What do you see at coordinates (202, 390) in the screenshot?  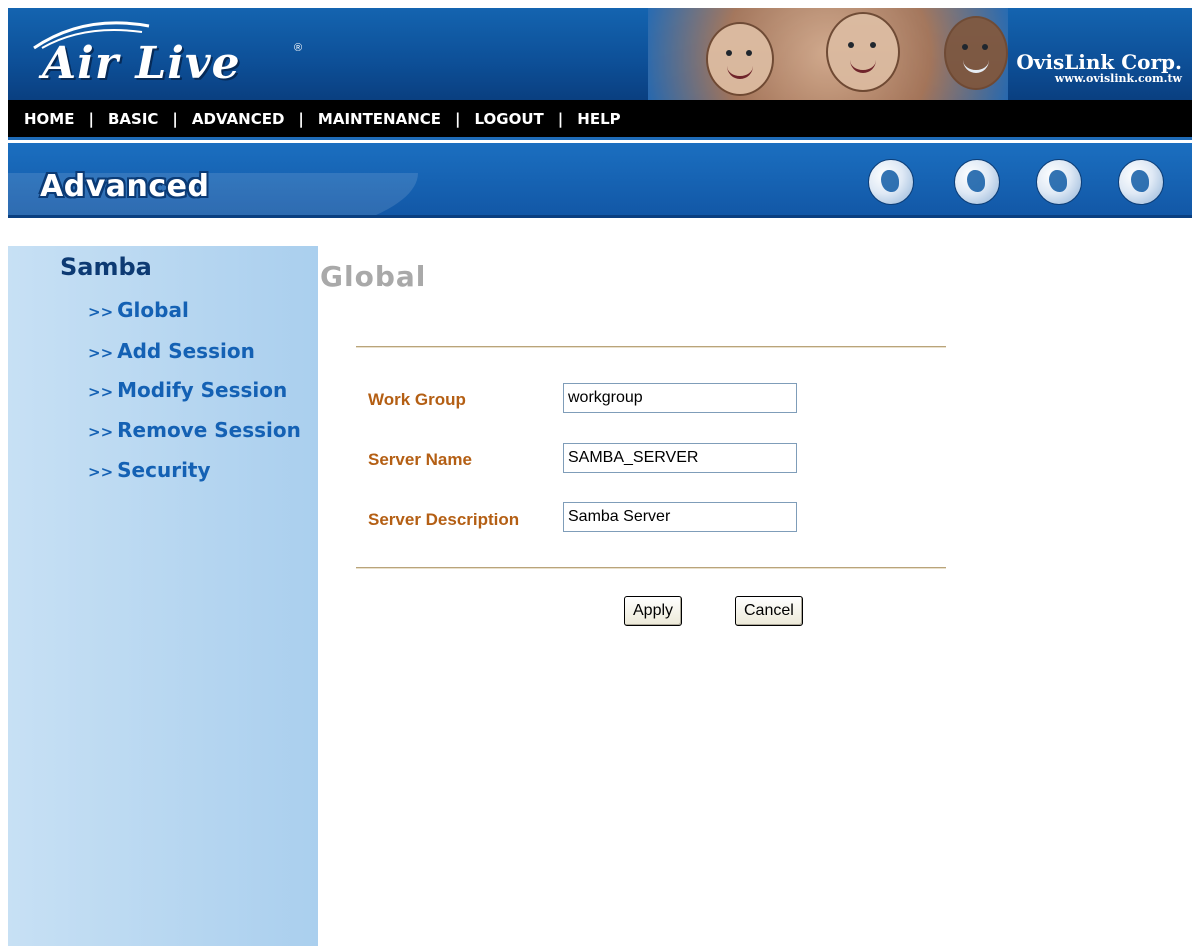 I see `sidebar-item-label: Modify Session` at bounding box center [202, 390].